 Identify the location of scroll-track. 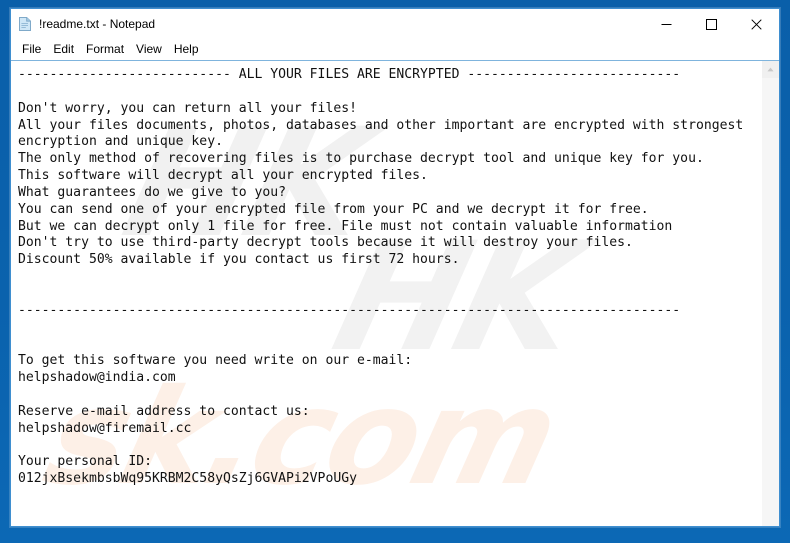
(770, 302).